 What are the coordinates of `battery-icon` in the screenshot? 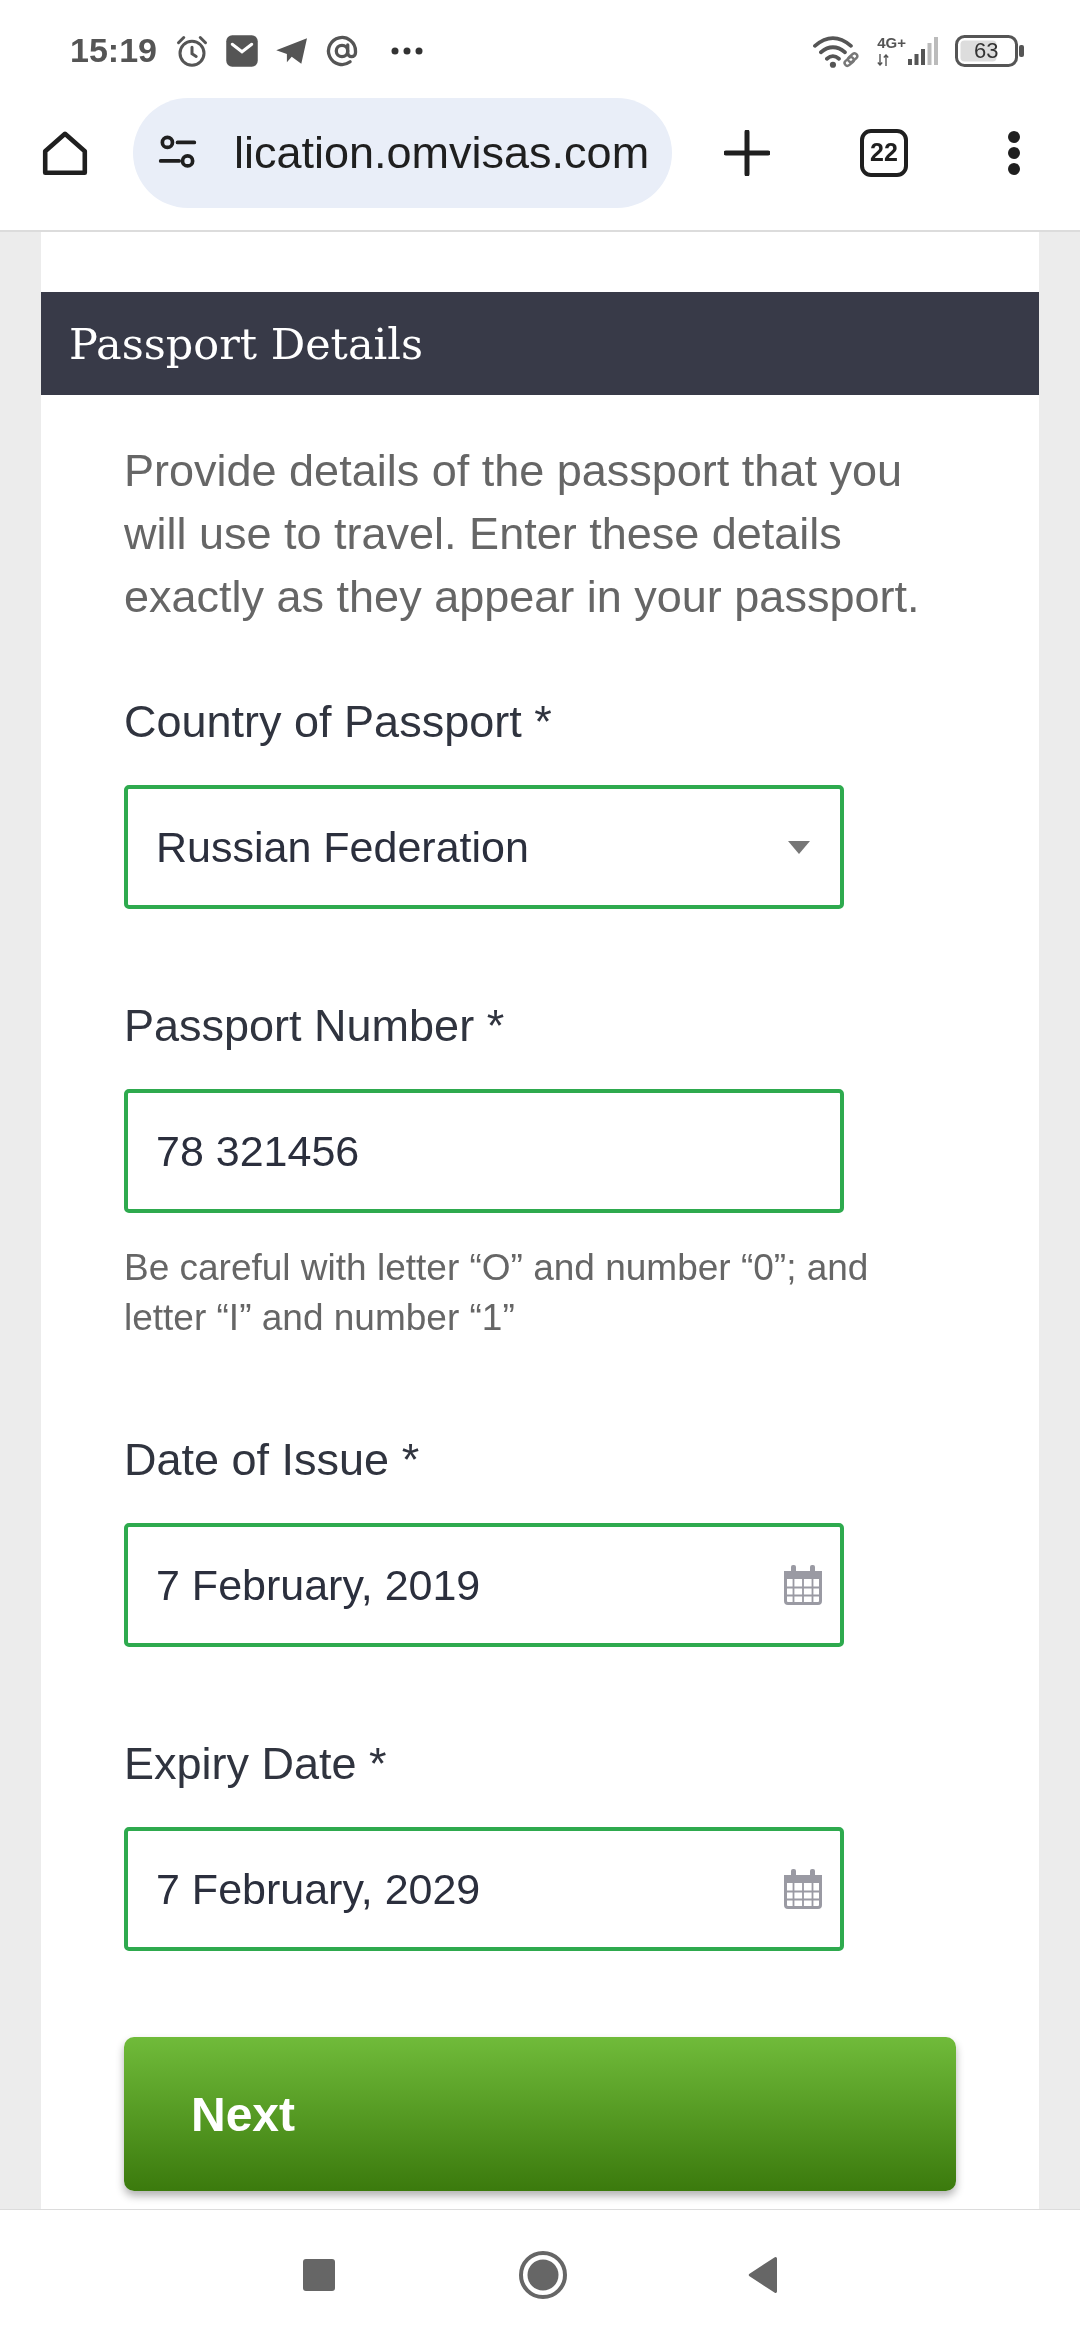 It's located at (990, 50).